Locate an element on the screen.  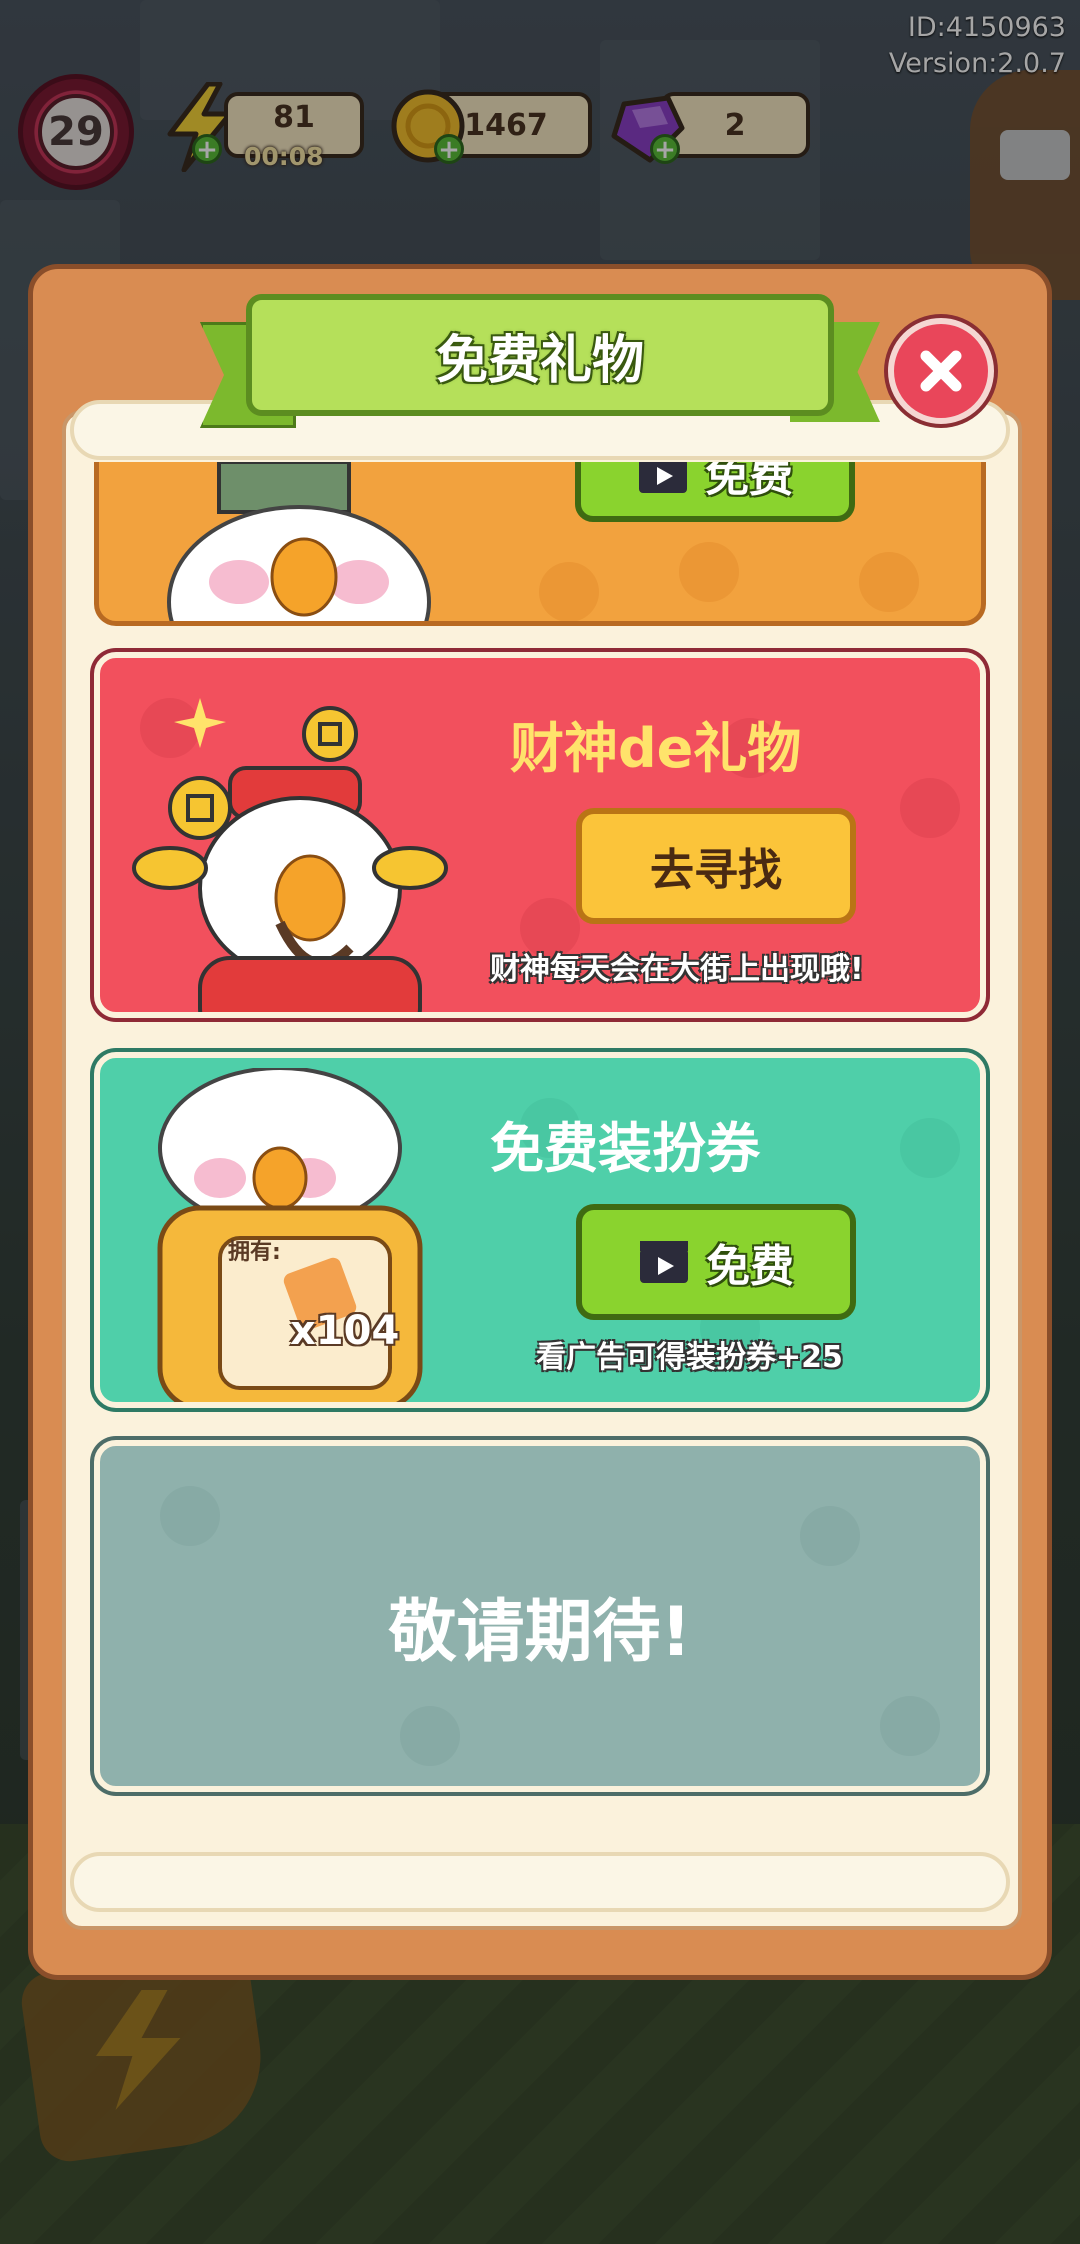
close-icon is located at coordinates (941, 371).